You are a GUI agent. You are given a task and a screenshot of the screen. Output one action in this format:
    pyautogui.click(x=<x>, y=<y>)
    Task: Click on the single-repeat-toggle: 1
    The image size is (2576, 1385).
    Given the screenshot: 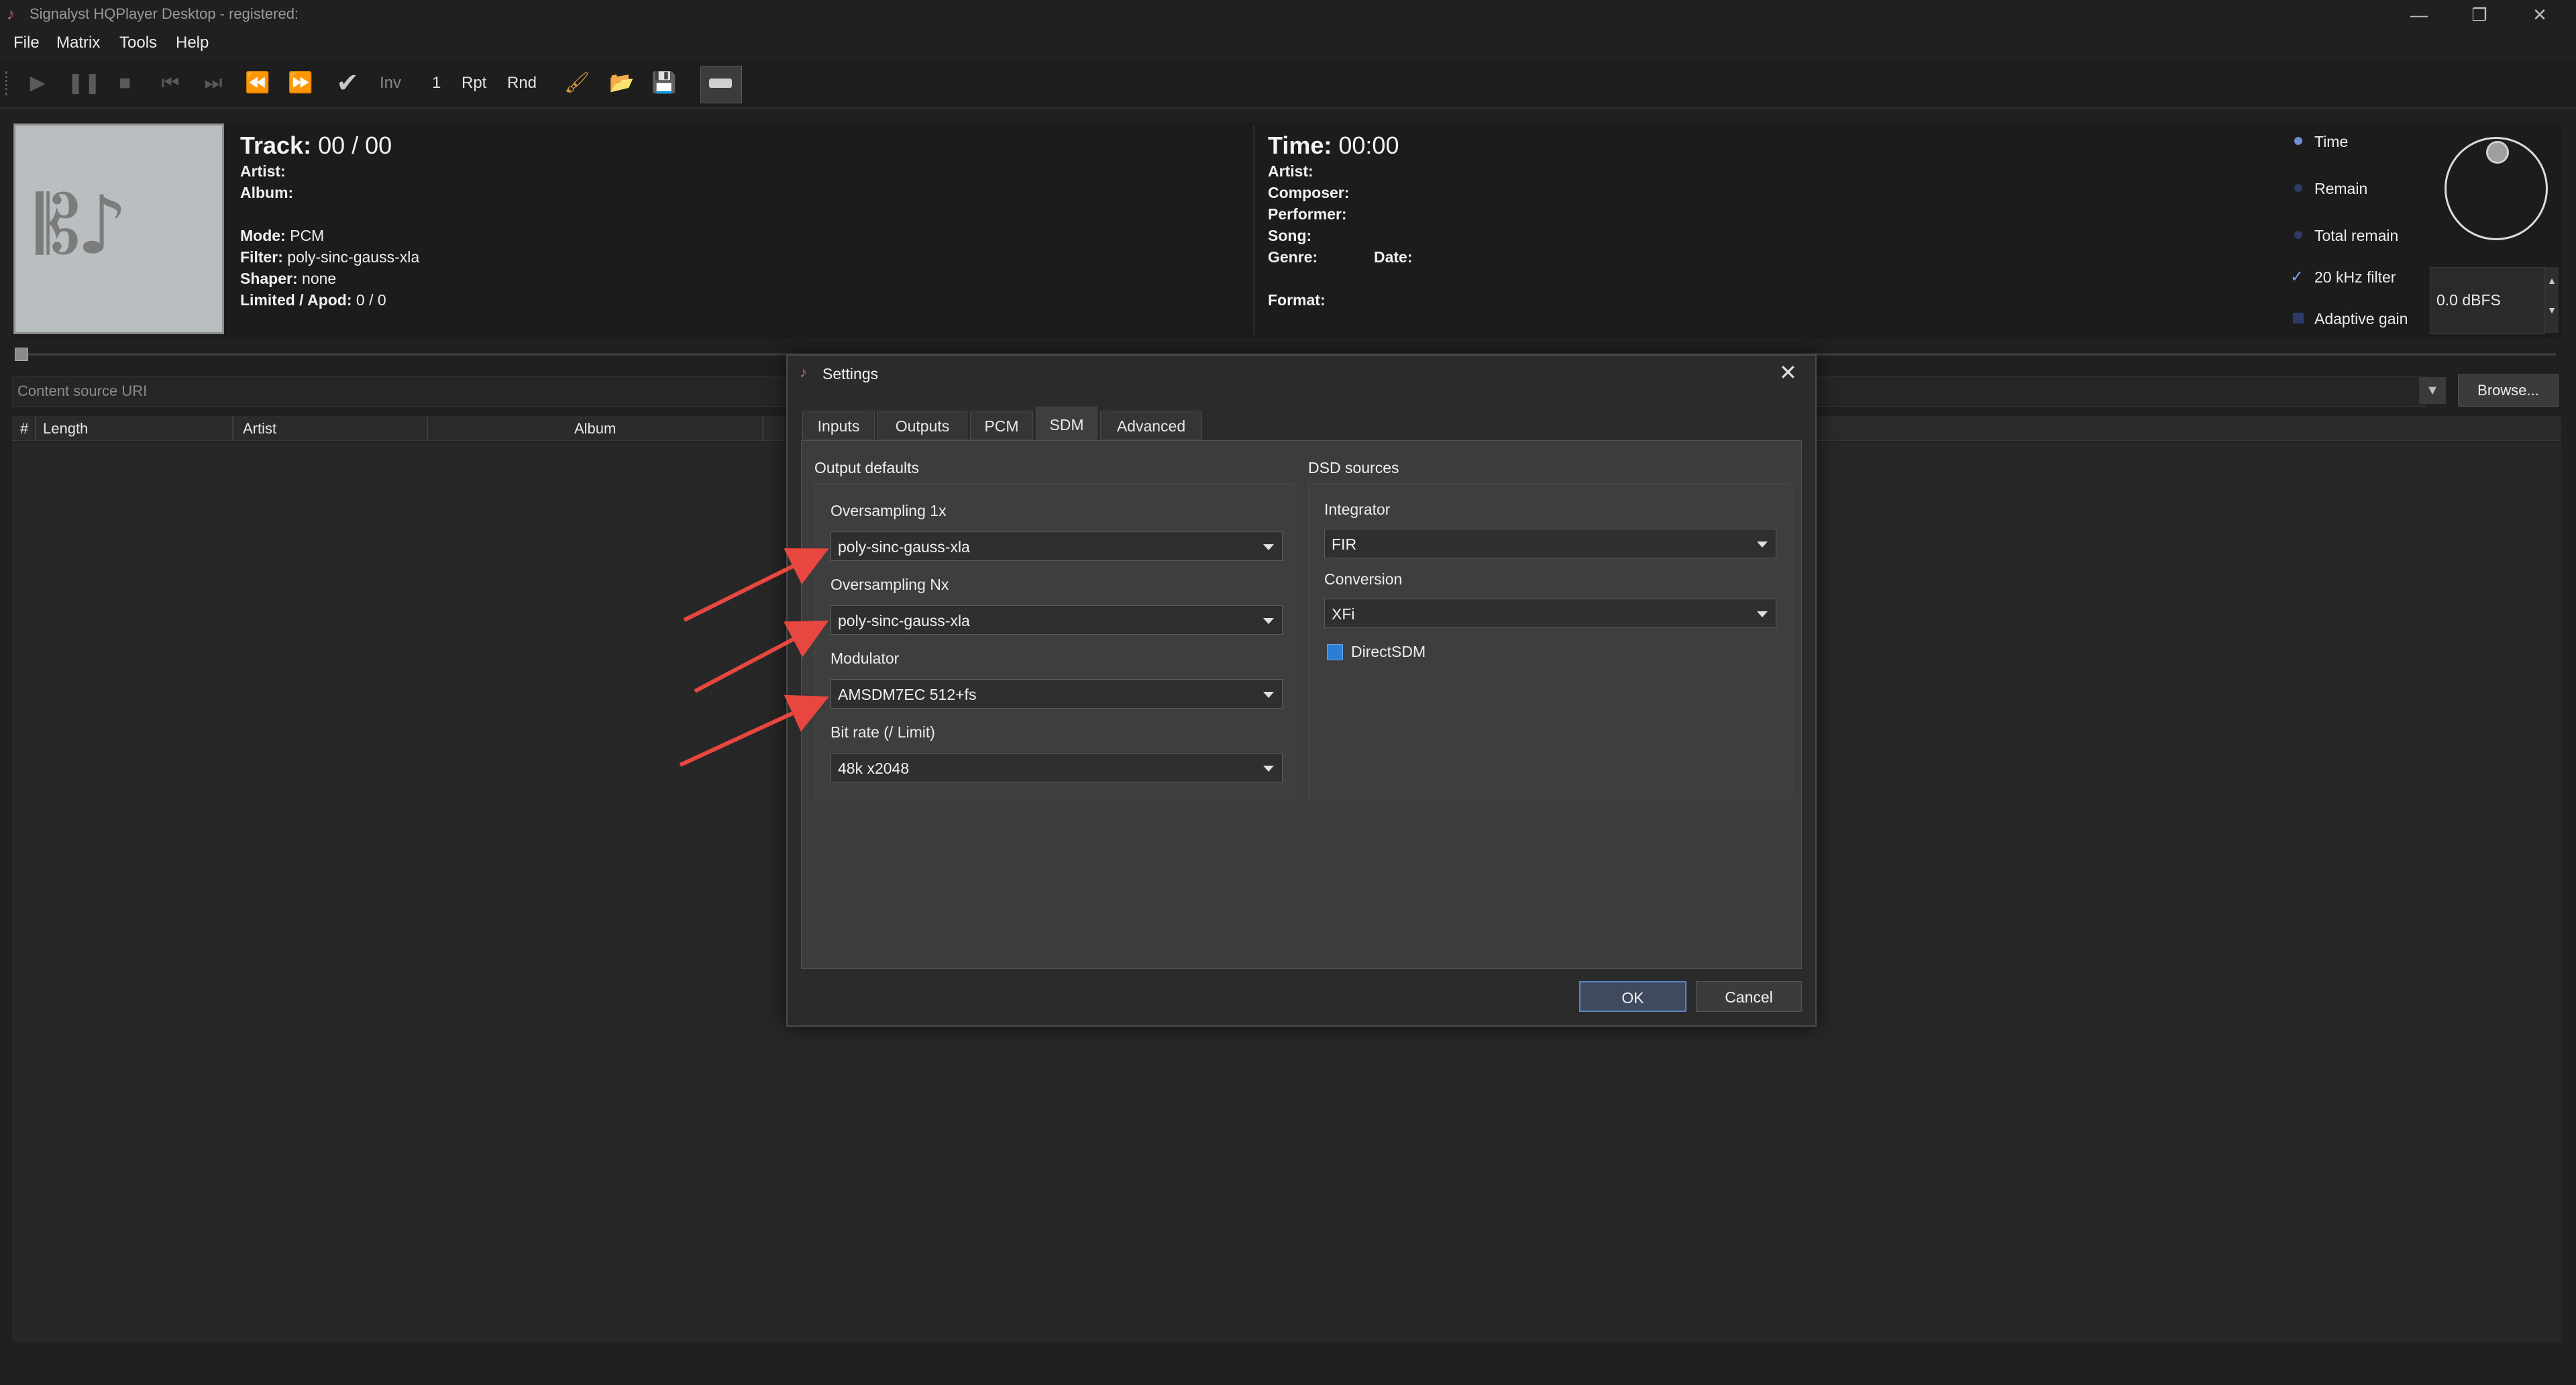 What is the action you would take?
    pyautogui.click(x=436, y=83)
    